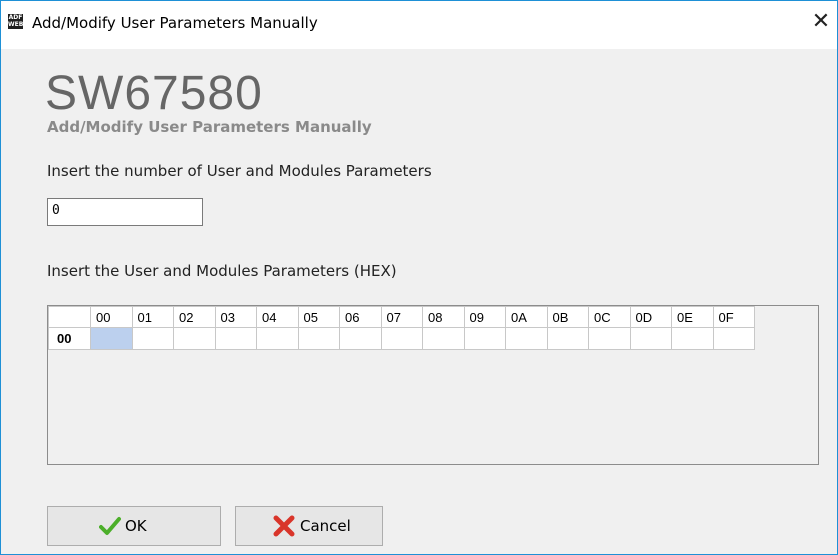  What do you see at coordinates (443, 317) in the screenshot?
I see `column-header: 08` at bounding box center [443, 317].